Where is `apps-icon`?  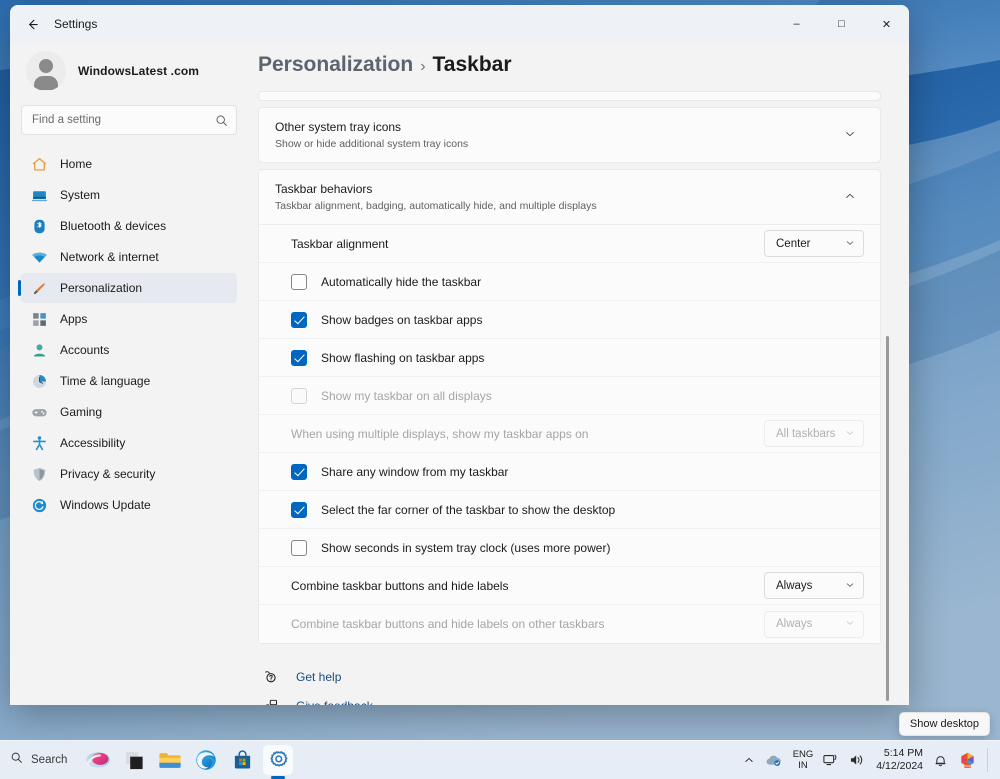 apps-icon is located at coordinates (39, 319).